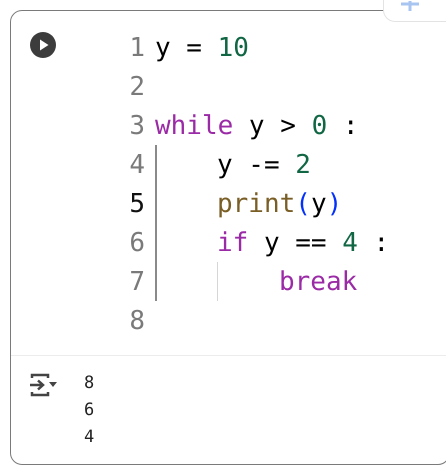  I want to click on line-number: 7, so click(137, 281).